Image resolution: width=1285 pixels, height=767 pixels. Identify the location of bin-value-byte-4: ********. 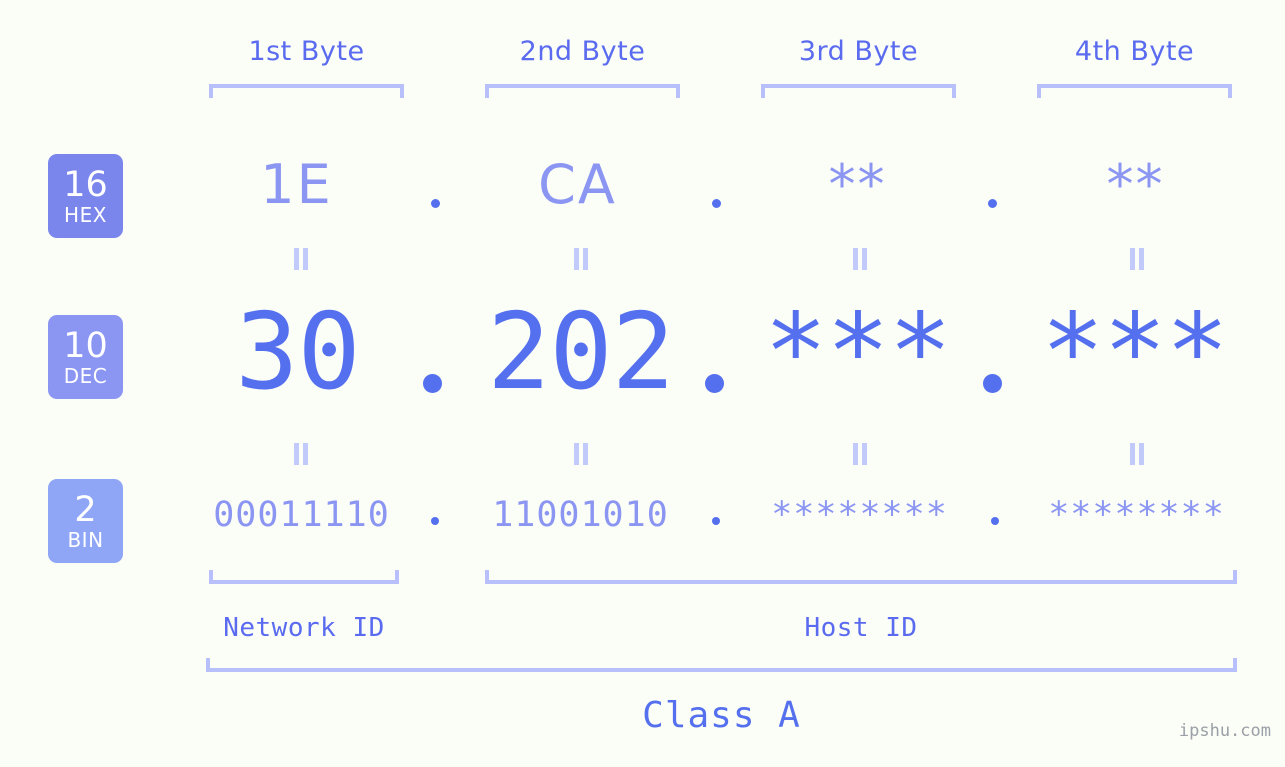
(1136, 515).